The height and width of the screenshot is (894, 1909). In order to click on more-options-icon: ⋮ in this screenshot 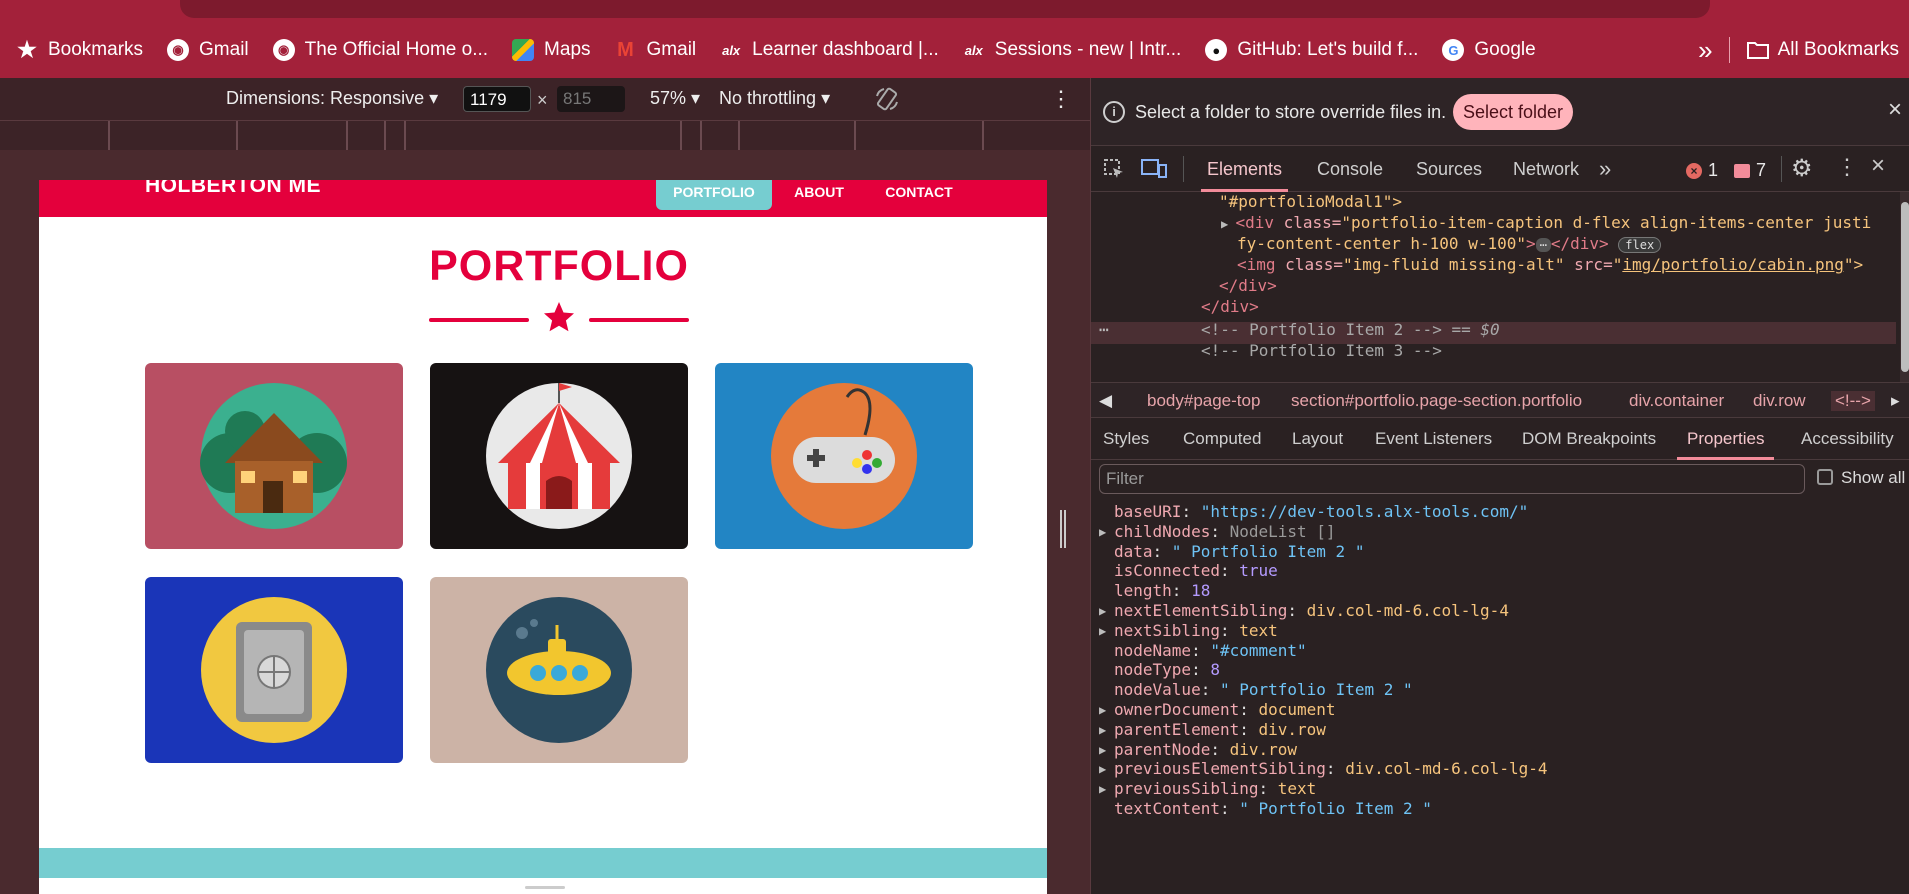, I will do `click(1061, 99)`.